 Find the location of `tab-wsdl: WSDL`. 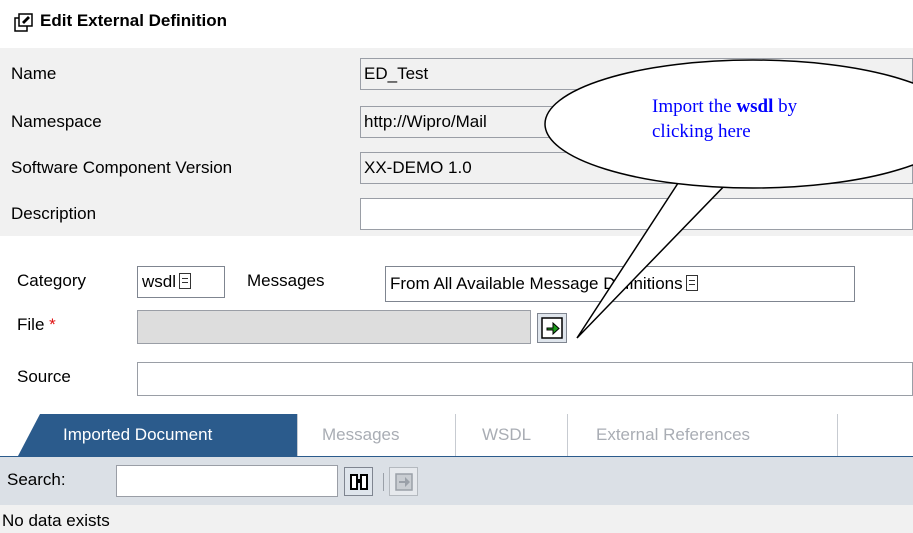

tab-wsdl: WSDL is located at coordinates (514, 435).